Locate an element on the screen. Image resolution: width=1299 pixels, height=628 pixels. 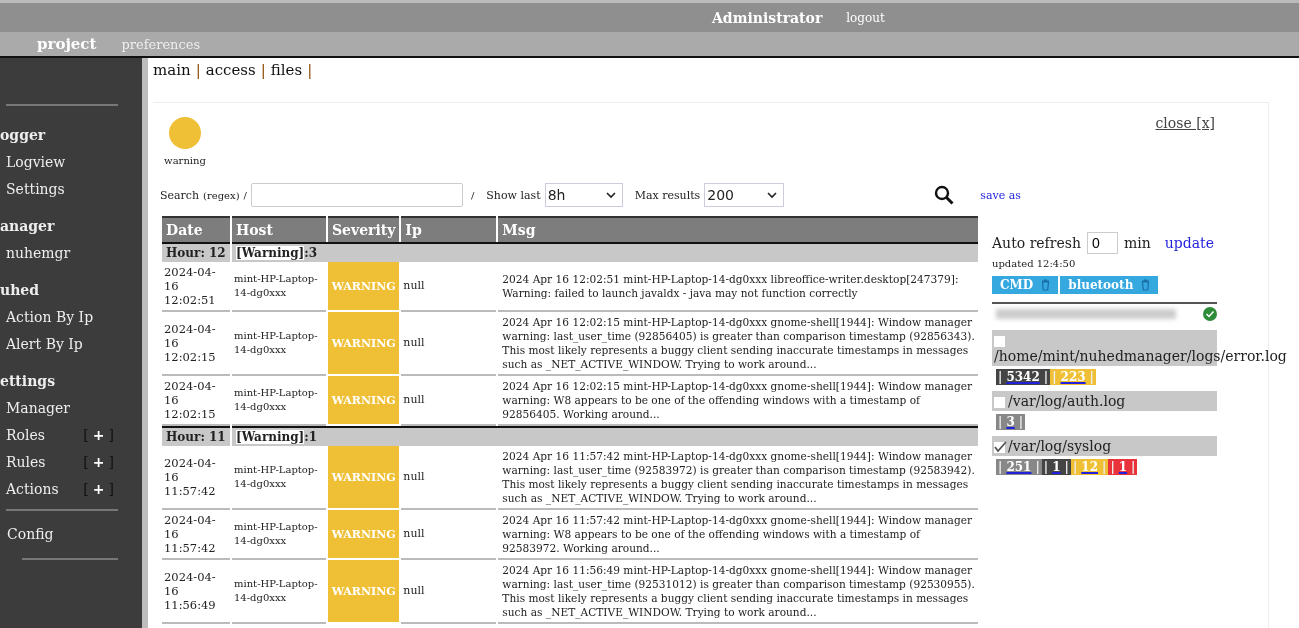
auto-refresh-label: Auto refresh is located at coordinates (1036, 243).